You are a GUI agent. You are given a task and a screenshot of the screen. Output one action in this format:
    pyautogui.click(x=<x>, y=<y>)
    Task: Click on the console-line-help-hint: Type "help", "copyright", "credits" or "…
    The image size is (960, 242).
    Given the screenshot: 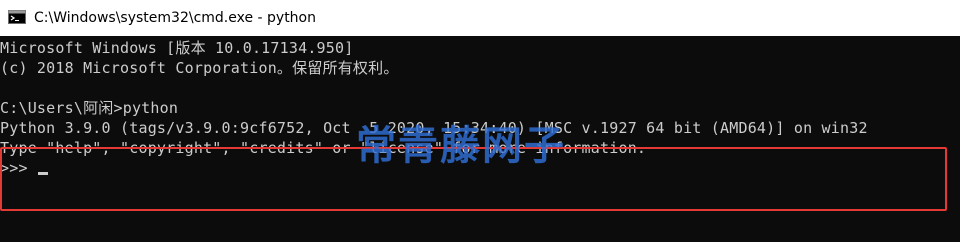 What is the action you would take?
    pyautogui.click(x=323, y=148)
    